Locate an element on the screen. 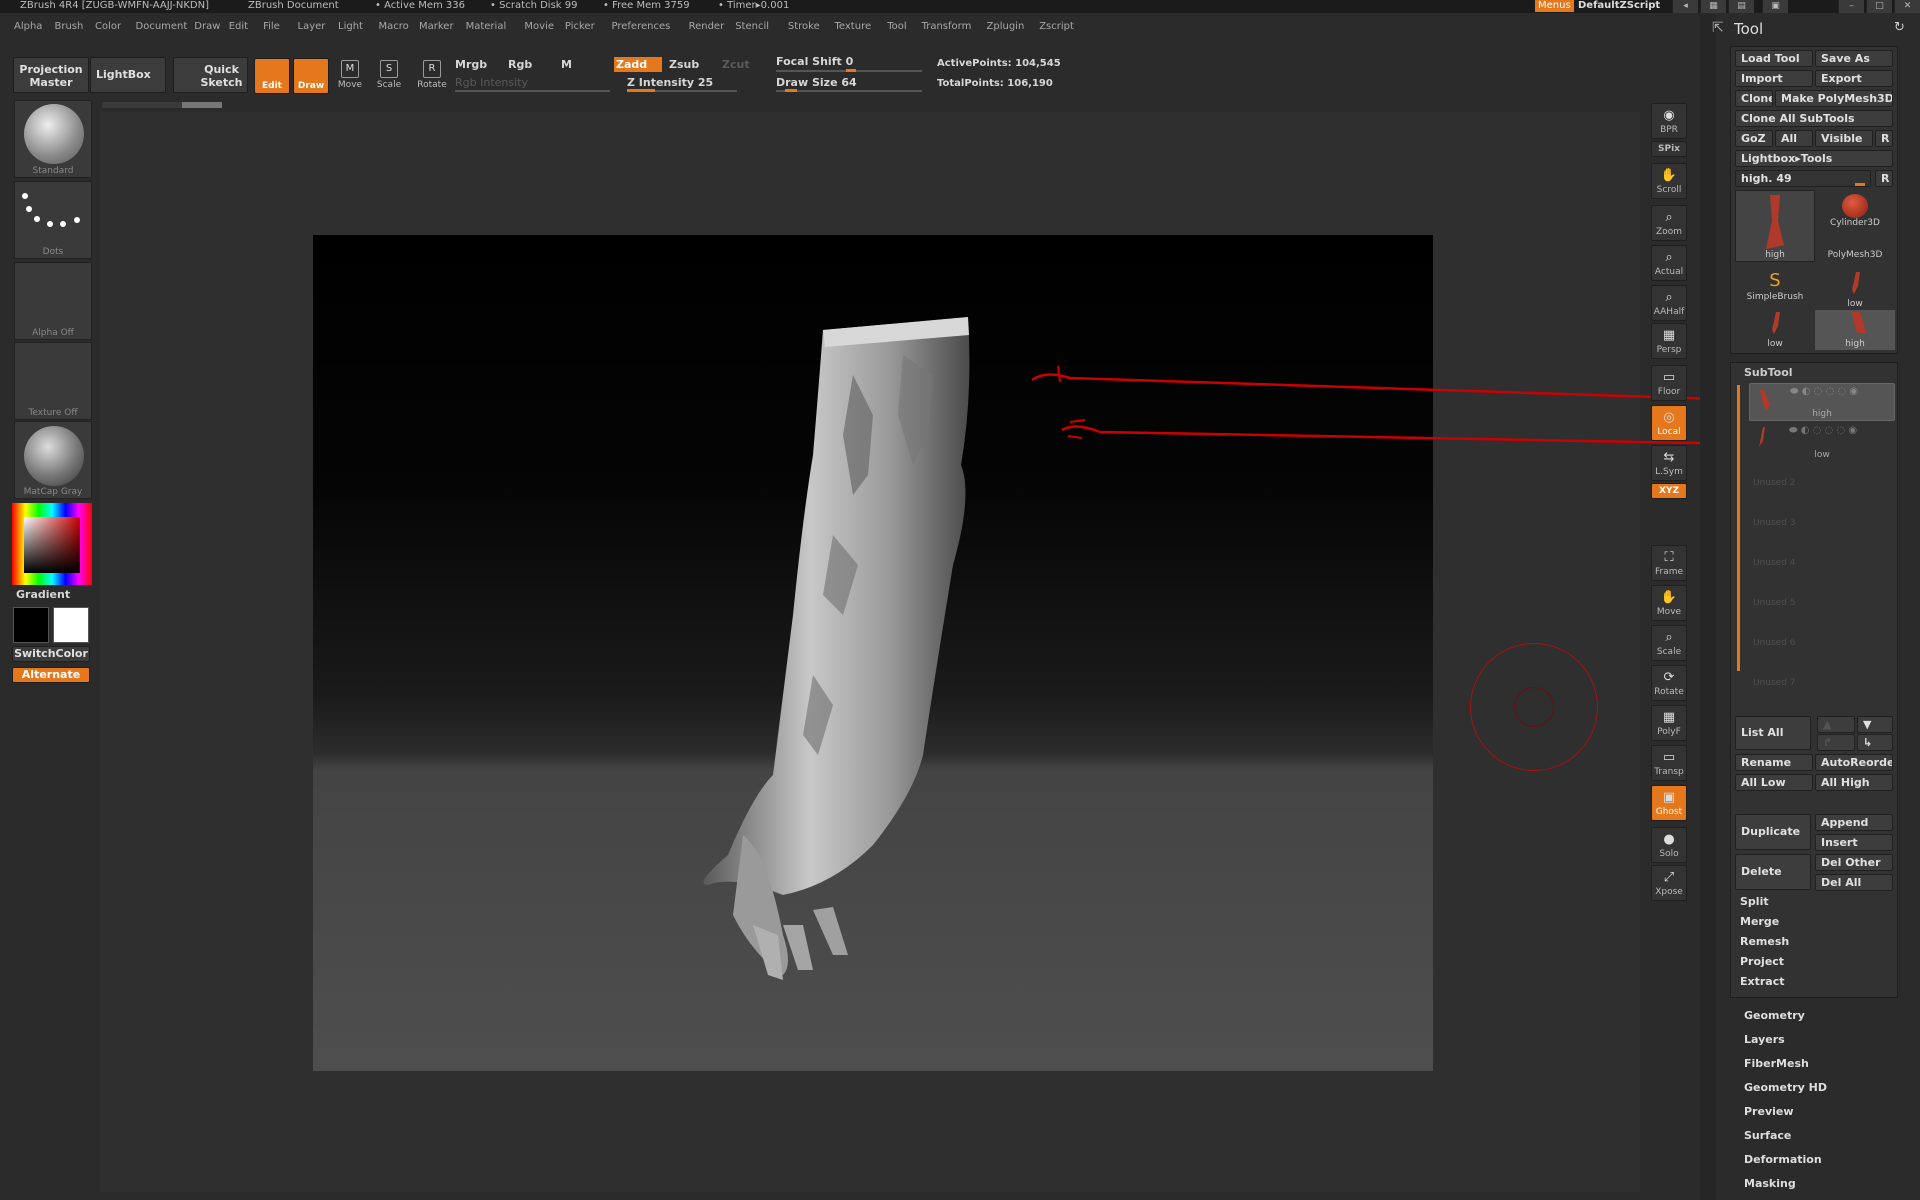 The width and height of the screenshot is (1920, 1200). section-geometry: Geometry is located at coordinates (1774, 1015).